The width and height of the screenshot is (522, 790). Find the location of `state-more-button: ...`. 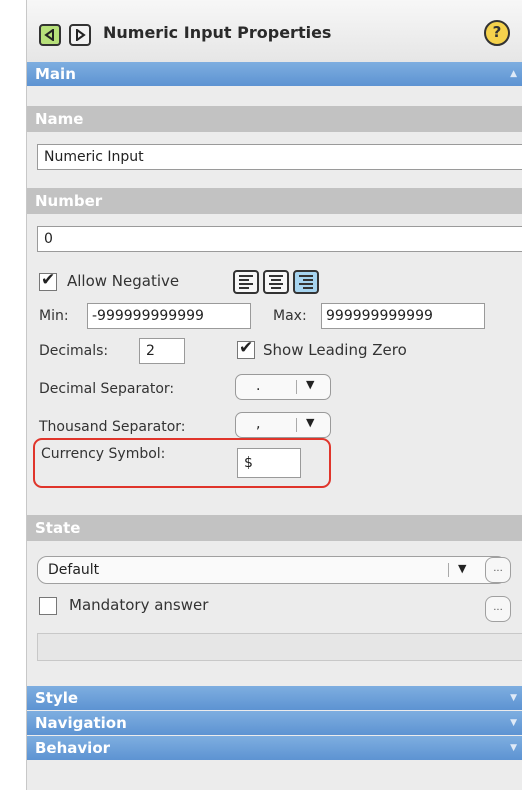

state-more-button: ... is located at coordinates (498, 570).